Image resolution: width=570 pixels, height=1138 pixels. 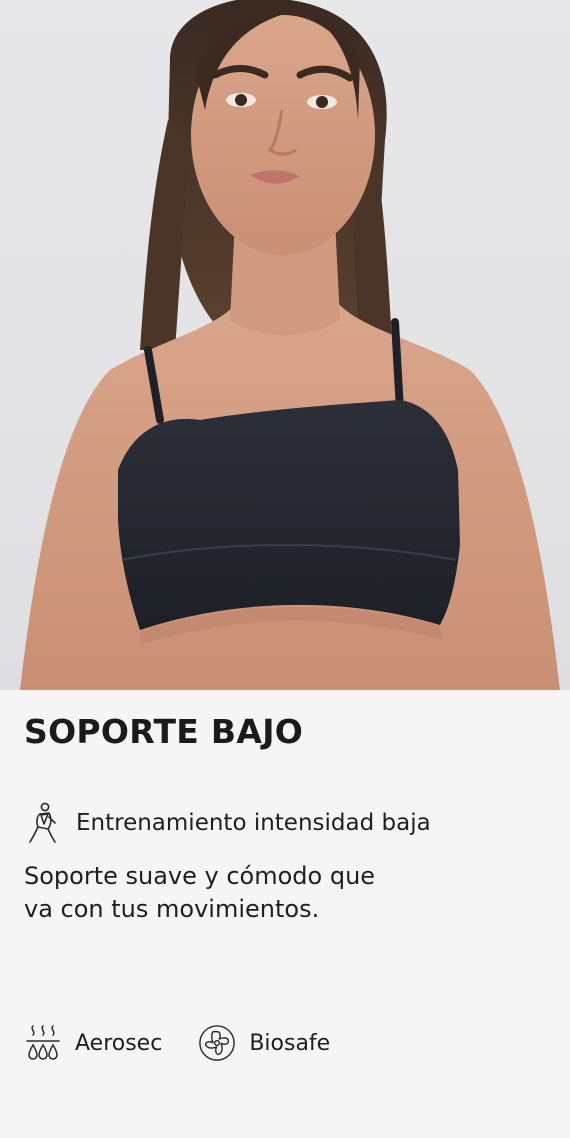 I want to click on description-line: va con tus movimientos., so click(x=172, y=909).